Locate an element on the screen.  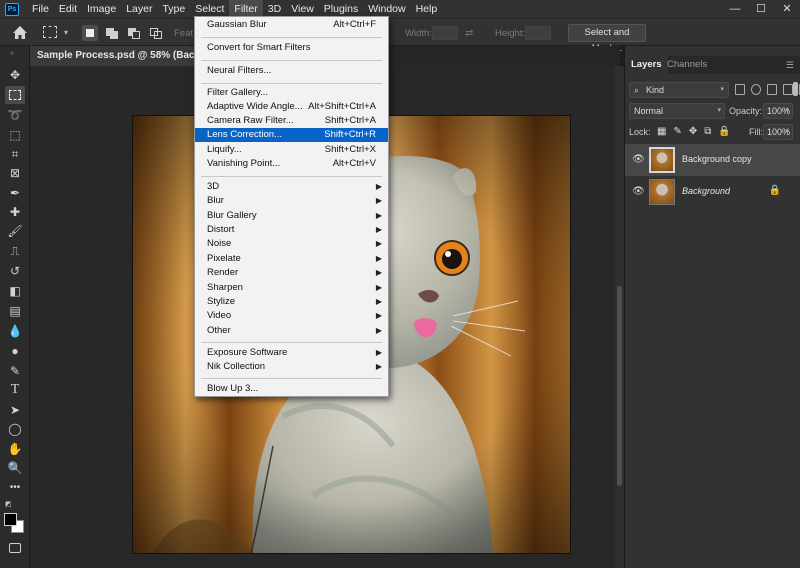
blend-mode-select: Normal ▾ is located at coordinates (677, 111).